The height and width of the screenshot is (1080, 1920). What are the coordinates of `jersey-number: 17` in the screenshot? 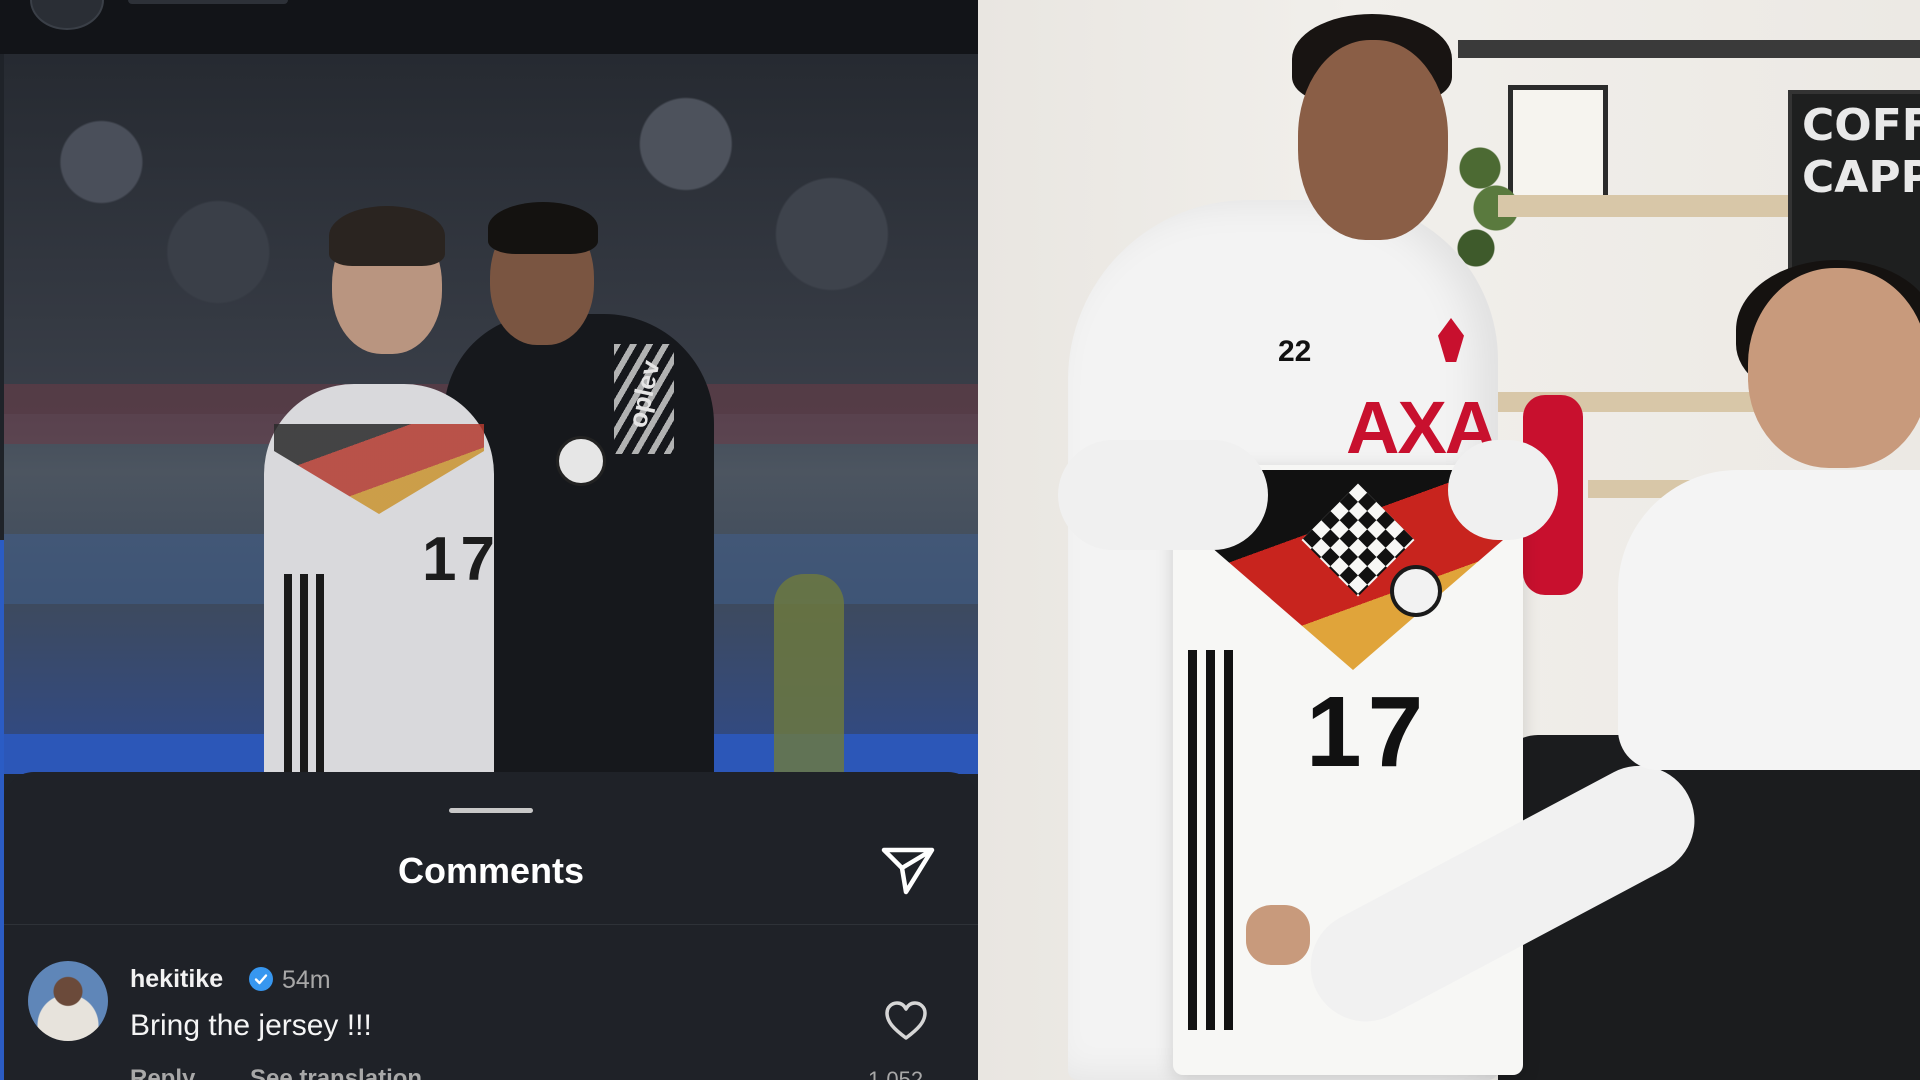 It's located at (460, 559).